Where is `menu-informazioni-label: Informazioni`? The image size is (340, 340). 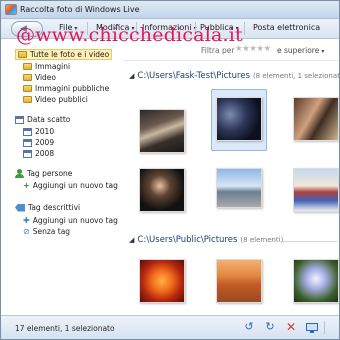
menu-informazioni-label: Informazioni is located at coordinates (167, 27).